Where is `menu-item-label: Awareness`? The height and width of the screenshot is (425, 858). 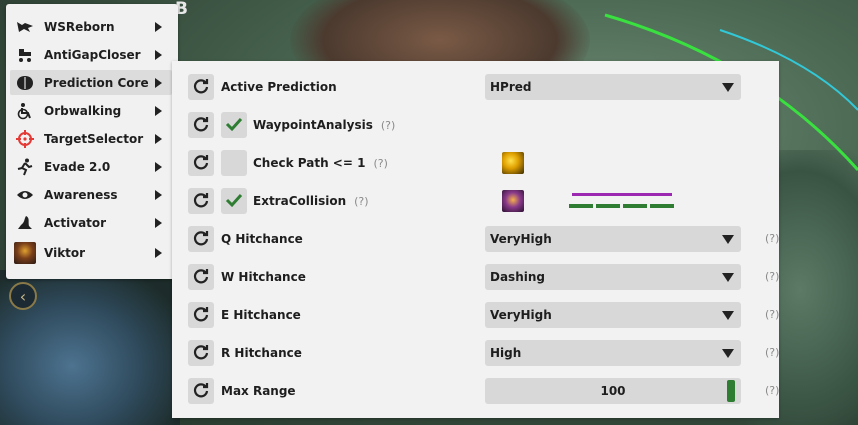
menu-item-label: Awareness is located at coordinates (81, 194).